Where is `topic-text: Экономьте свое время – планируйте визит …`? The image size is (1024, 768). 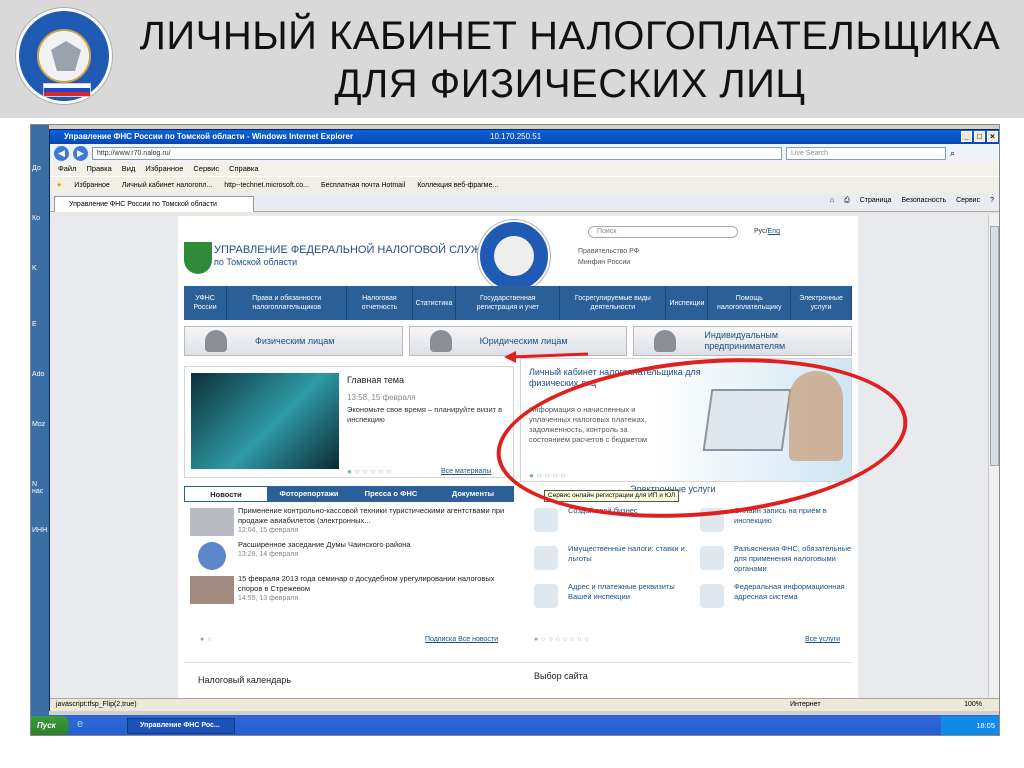
topic-text: Экономьте свое время – планируйте визит … is located at coordinates (427, 415).